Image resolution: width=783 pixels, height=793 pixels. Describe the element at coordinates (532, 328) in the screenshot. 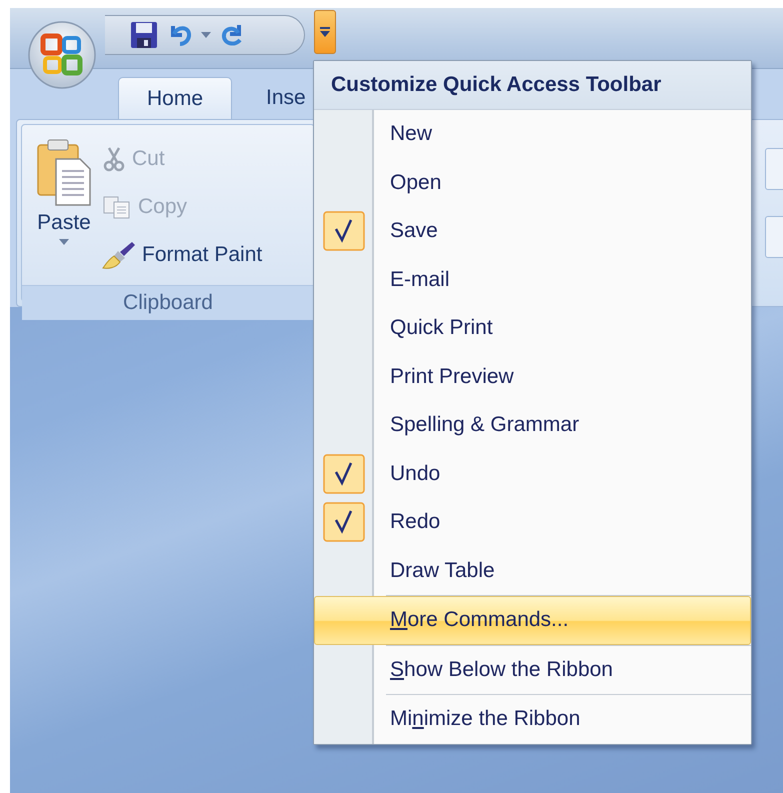

I see `menu-item: Quick Print` at that location.